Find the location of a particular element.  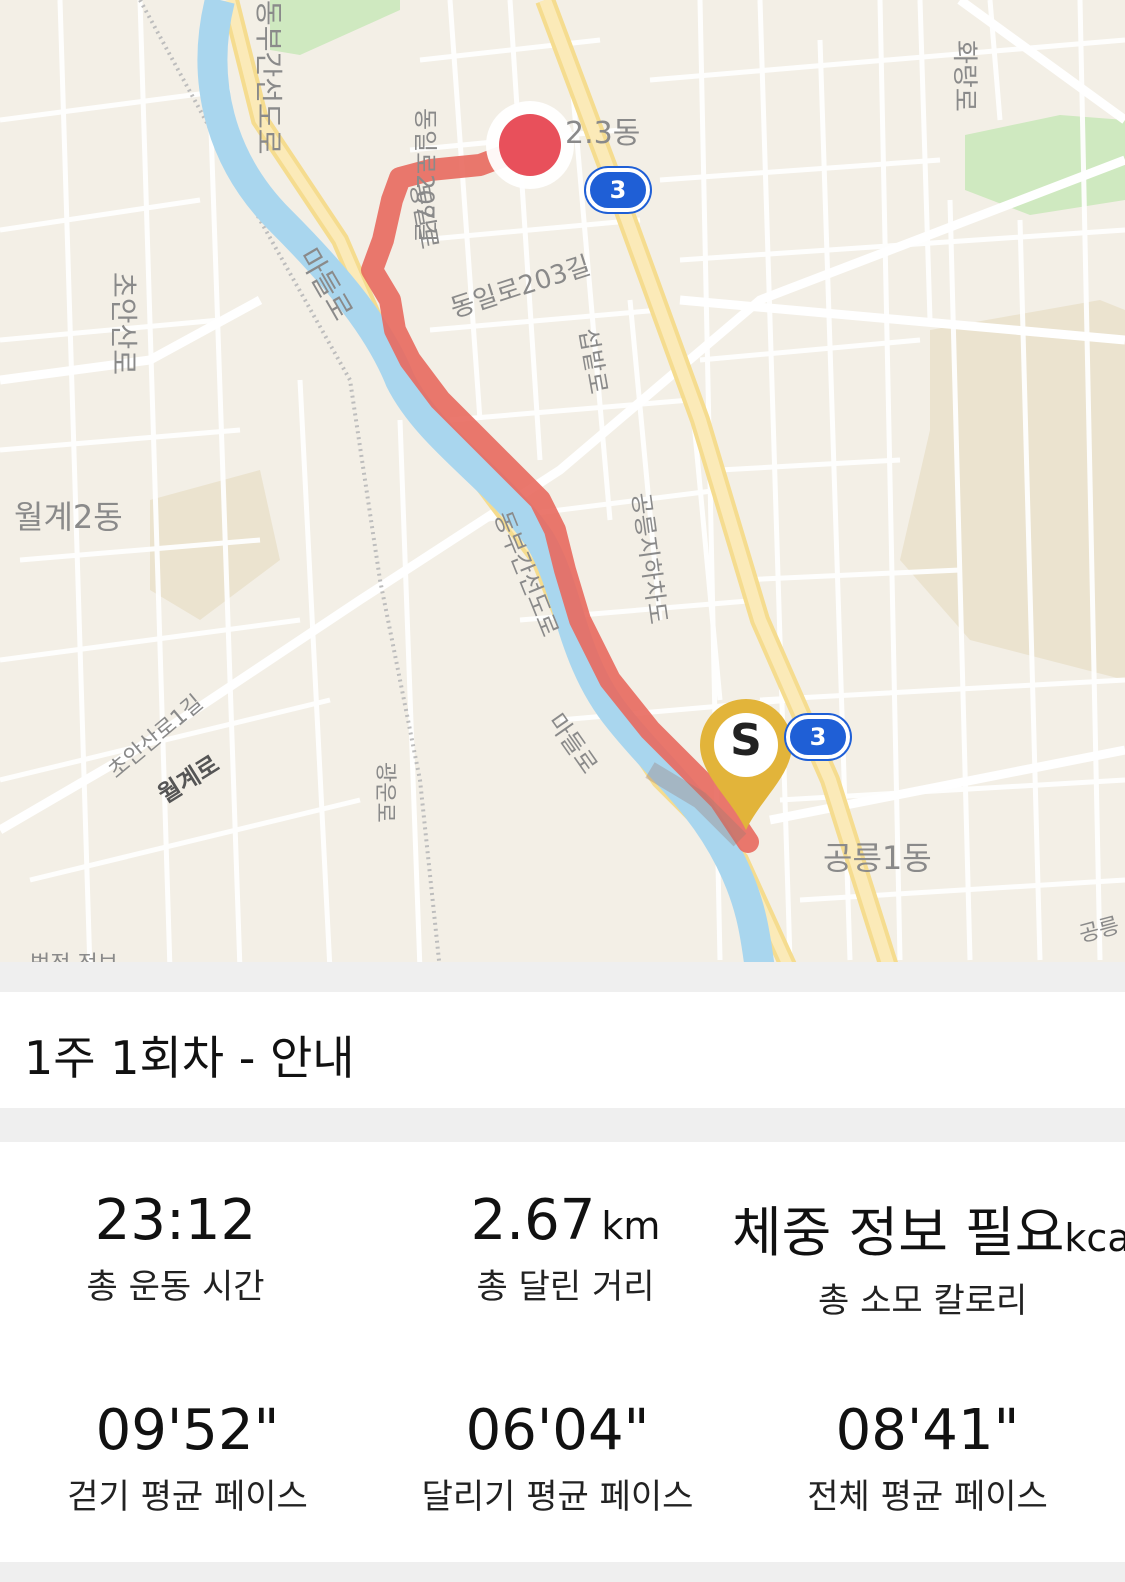

stat-value: 08'41" is located at coordinates (927, 1430).